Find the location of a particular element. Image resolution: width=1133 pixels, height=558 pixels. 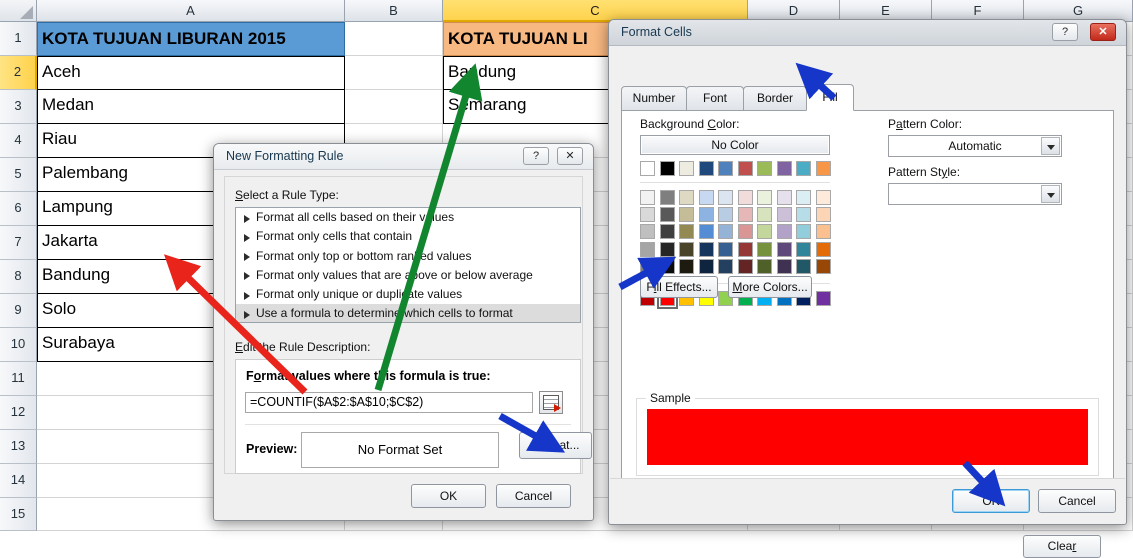

pattern-color-combo: Automatic is located at coordinates (975, 146).